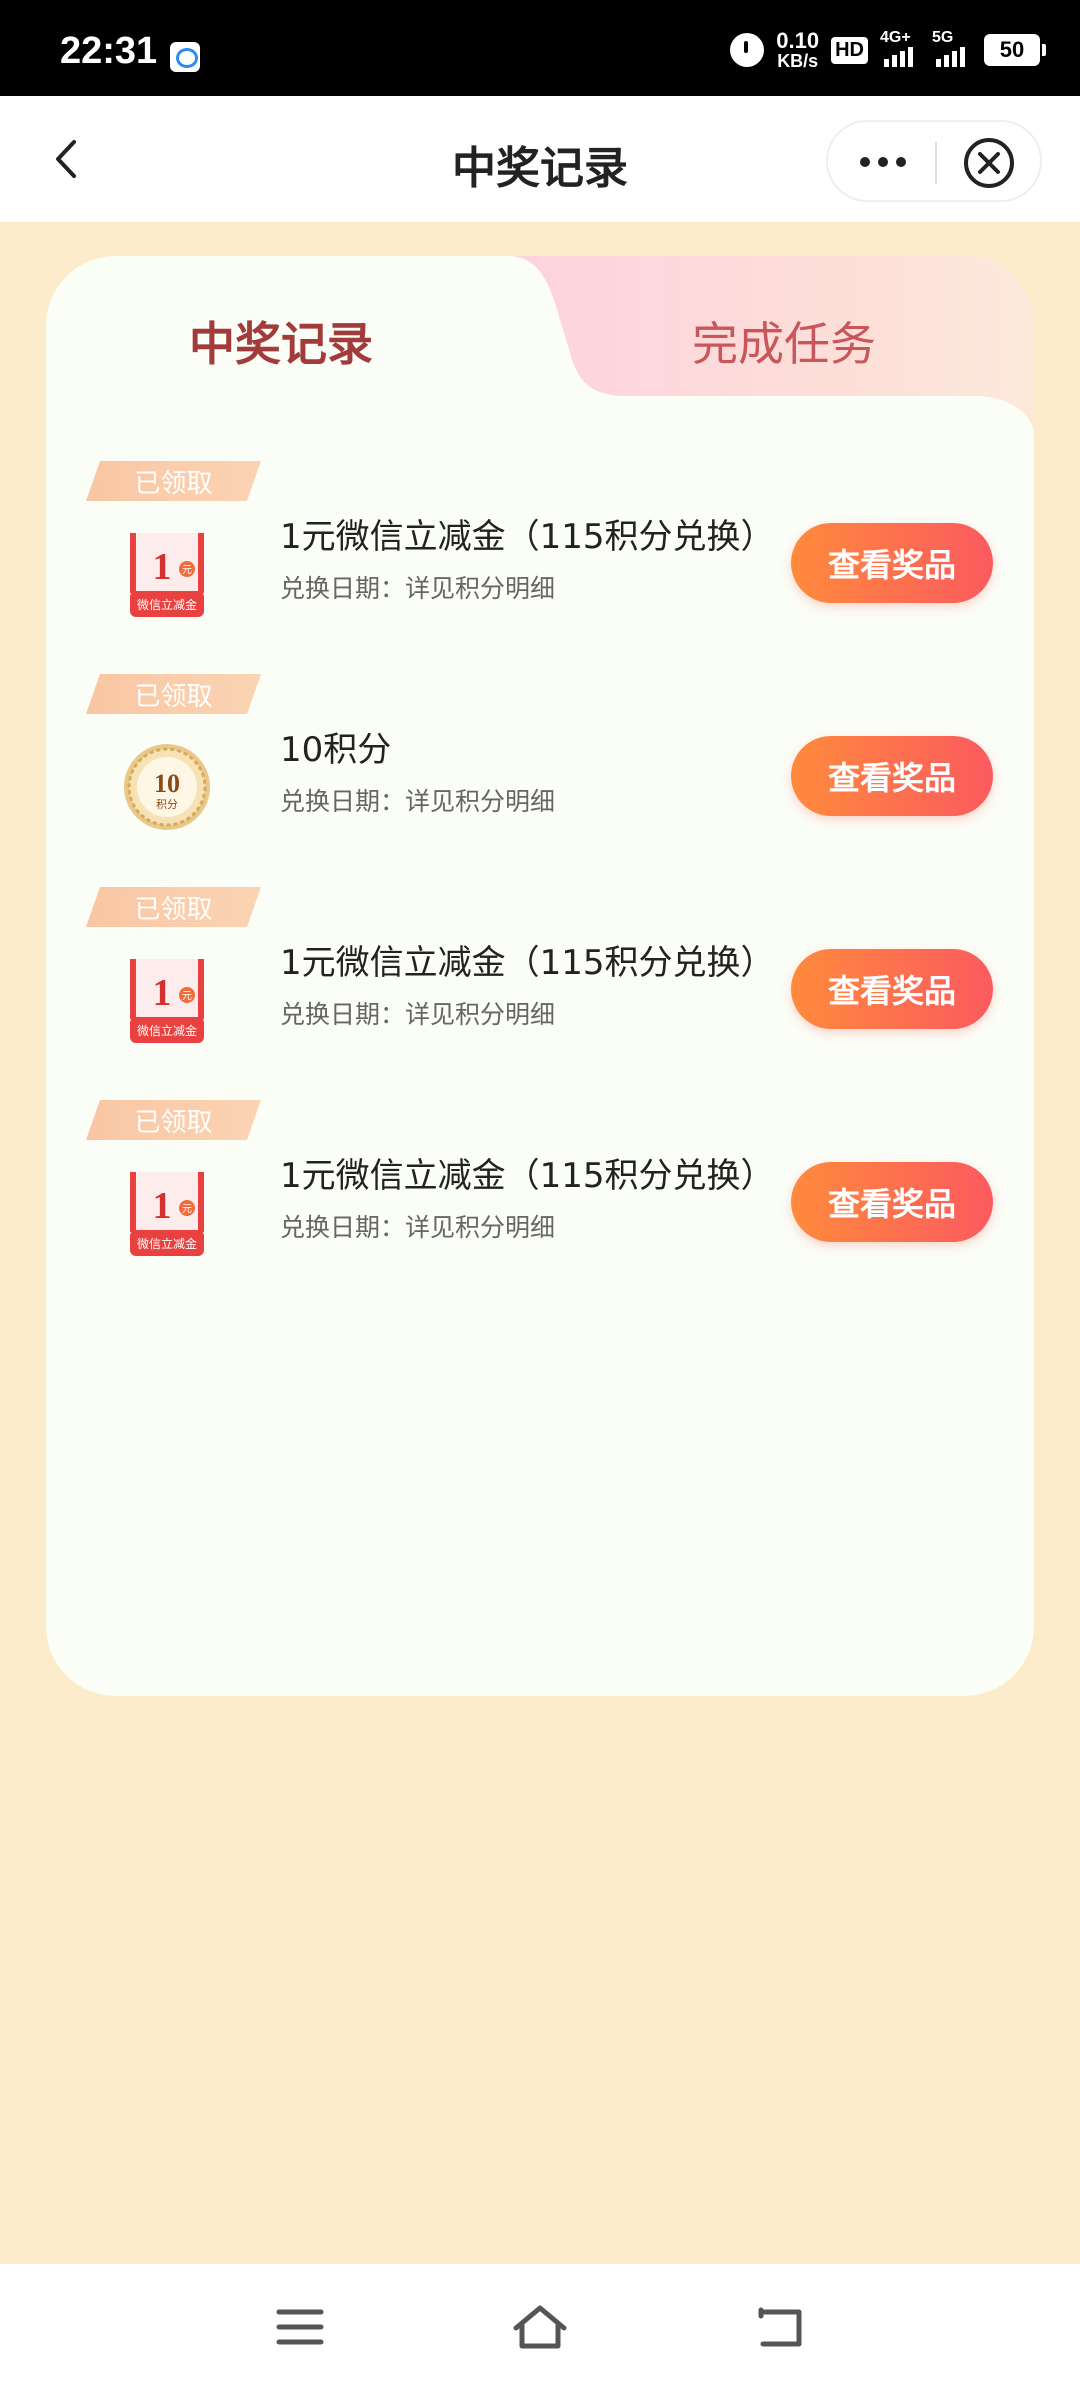  I want to click on system-nav-bar, so click(540, 2326).